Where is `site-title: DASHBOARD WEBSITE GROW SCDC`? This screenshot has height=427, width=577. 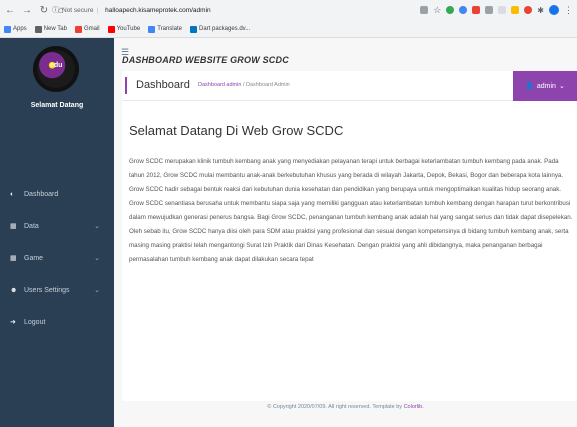 site-title: DASHBOARD WEBSITE GROW SCDC is located at coordinates (205, 60).